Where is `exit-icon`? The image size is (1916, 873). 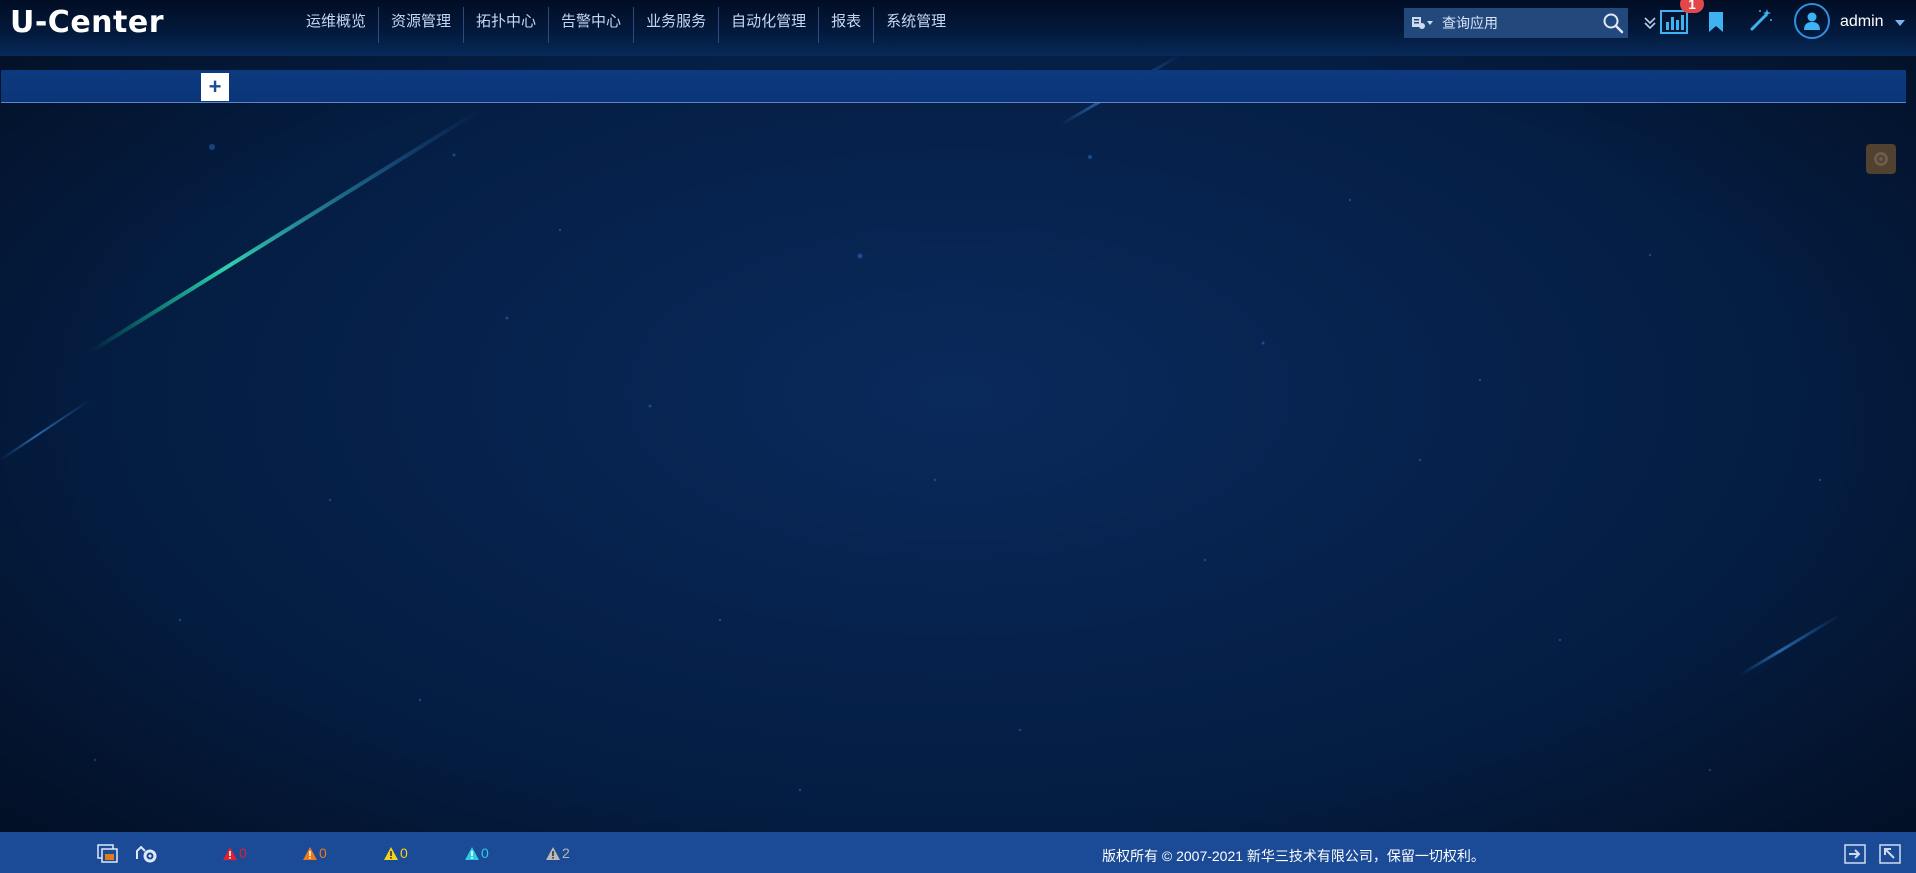 exit-icon is located at coordinates (1855, 854).